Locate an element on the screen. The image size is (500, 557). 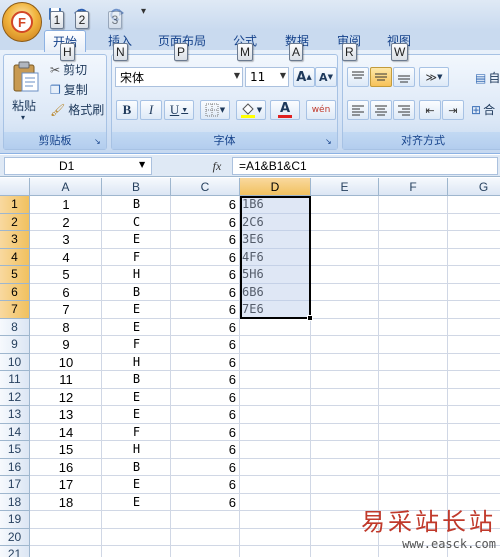
cell-a: 4 is located at coordinates (66, 258).